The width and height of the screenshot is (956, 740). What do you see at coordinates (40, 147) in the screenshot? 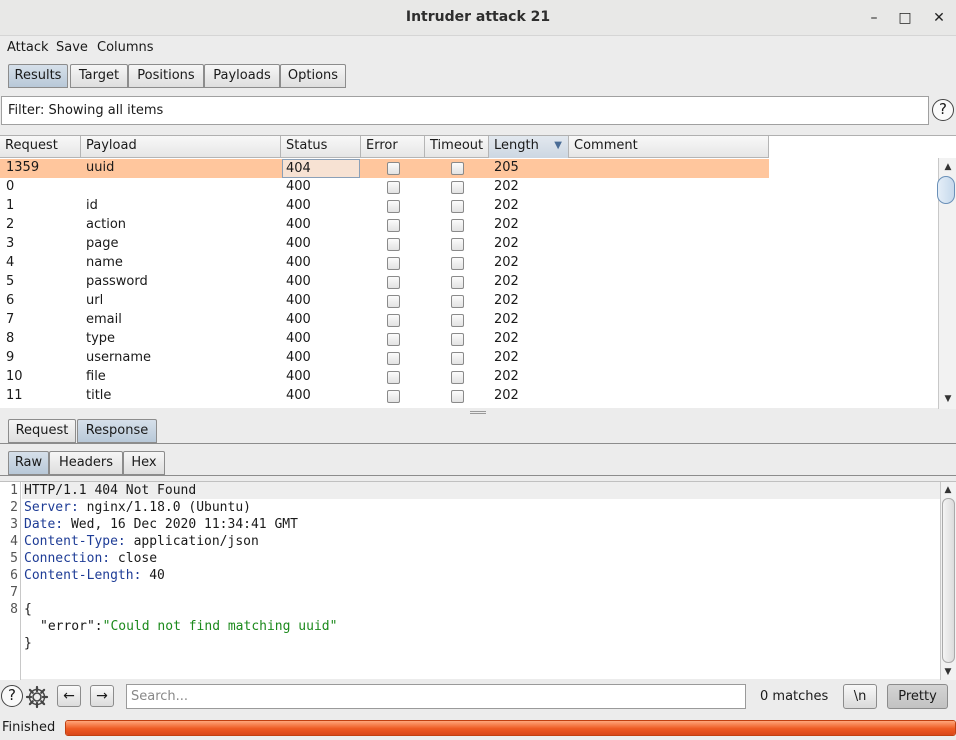
I see `column-request: Request` at bounding box center [40, 147].